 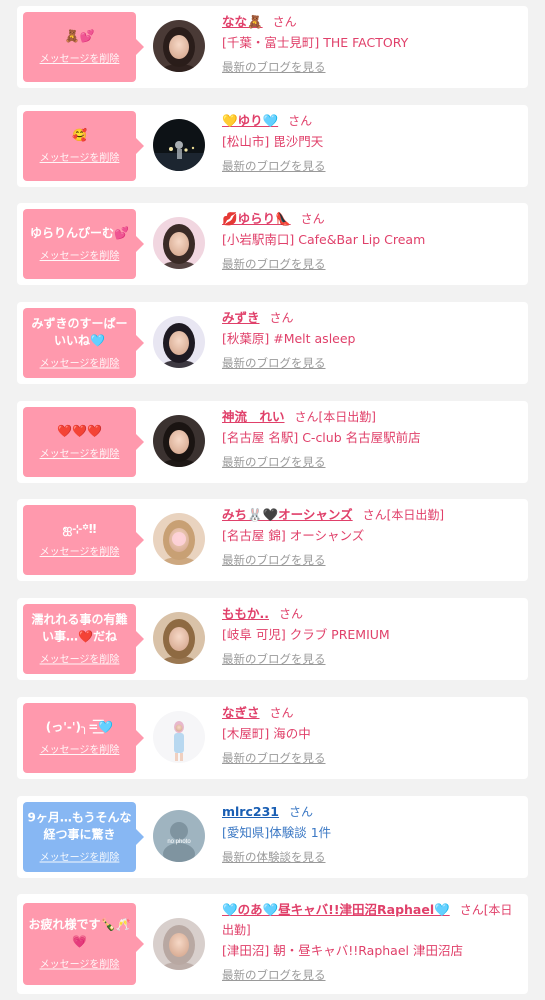 I want to click on message-bubble: ゆらりんぴーむ💕 メッセージを削除, so click(x=83, y=244).